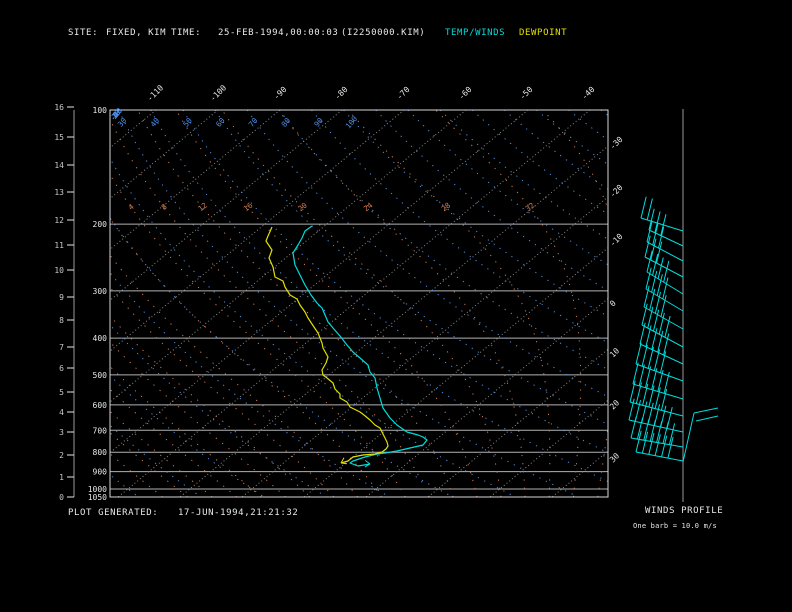 The height and width of the screenshot is (612, 792). I want to click on svg-text: 50, so click(187, 122).